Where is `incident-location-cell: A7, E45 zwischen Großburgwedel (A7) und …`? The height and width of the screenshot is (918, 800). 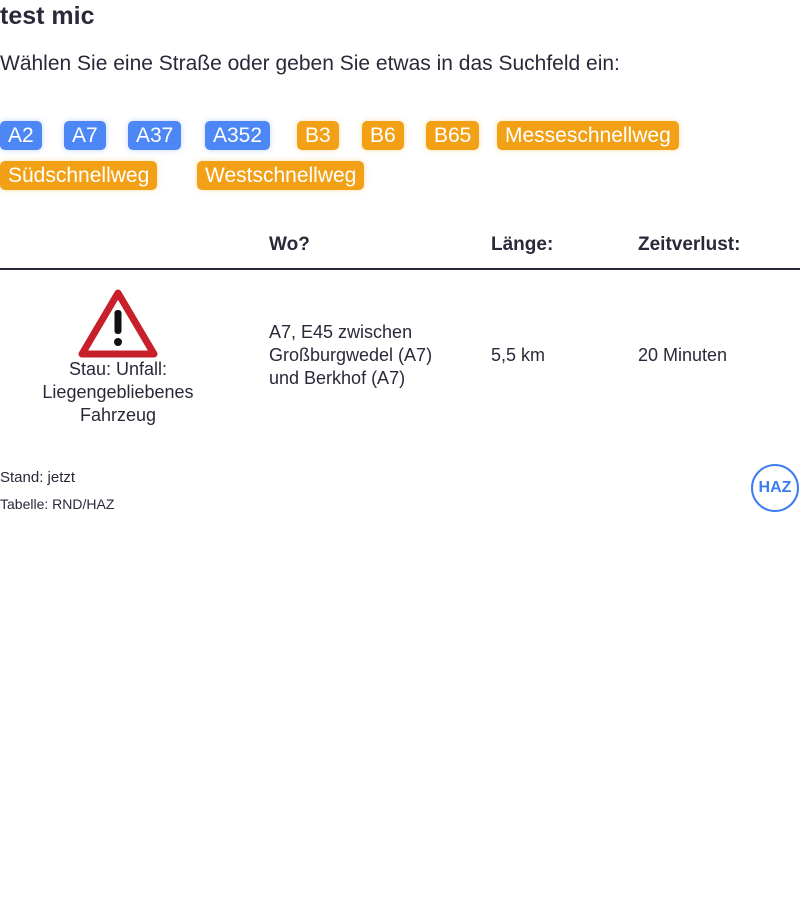
incident-location-cell: A7, E45 zwischen Großburgwedel (A7) und … is located at coordinates (350, 355).